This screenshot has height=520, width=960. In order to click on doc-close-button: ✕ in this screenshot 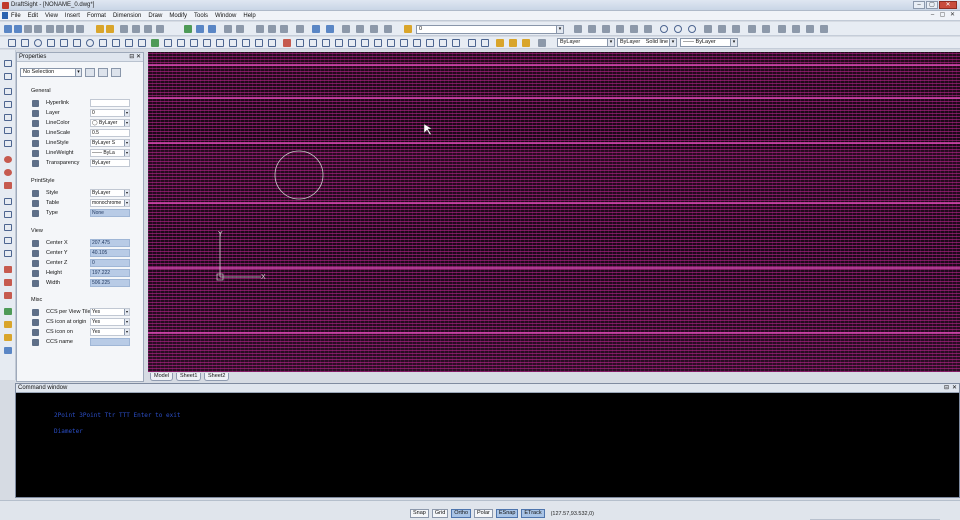, I will do `click(952, 15)`.